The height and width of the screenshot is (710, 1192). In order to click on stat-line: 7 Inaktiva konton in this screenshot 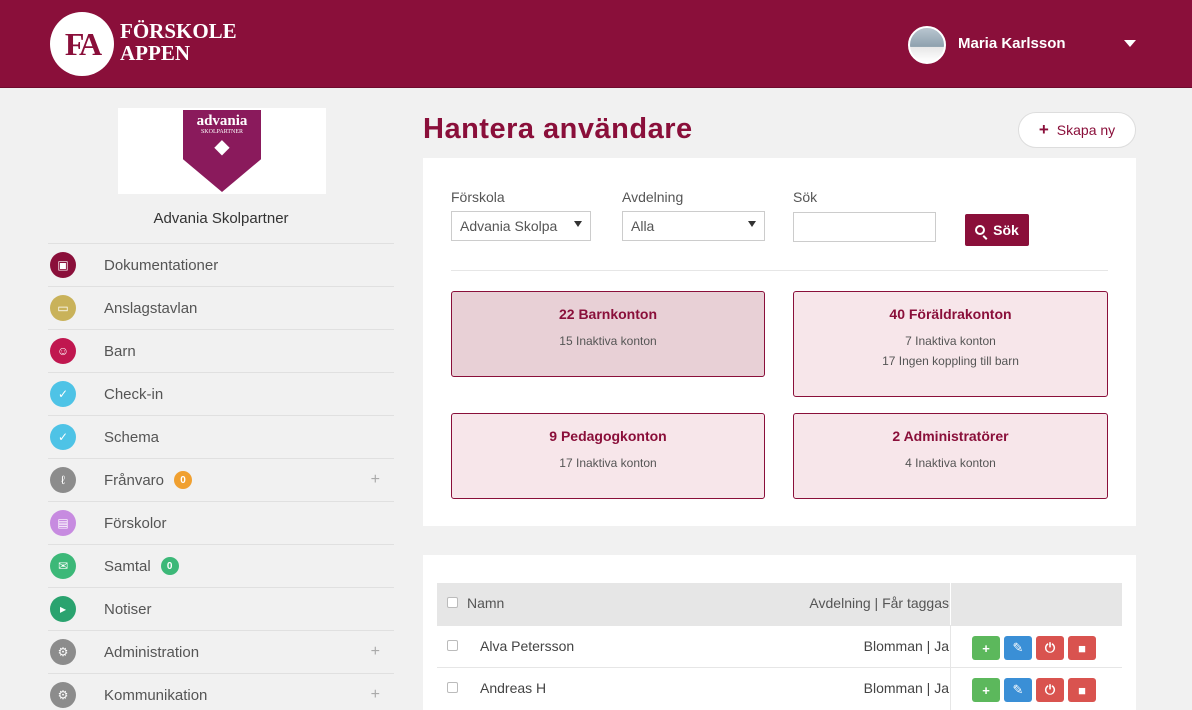, I will do `click(950, 341)`.